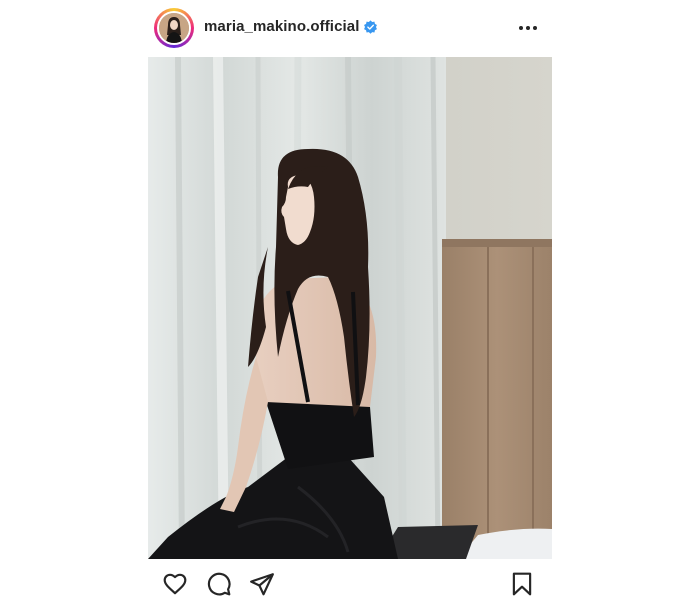 The width and height of the screenshot is (700, 600). I want to click on username: maria_makino.official, so click(282, 26).